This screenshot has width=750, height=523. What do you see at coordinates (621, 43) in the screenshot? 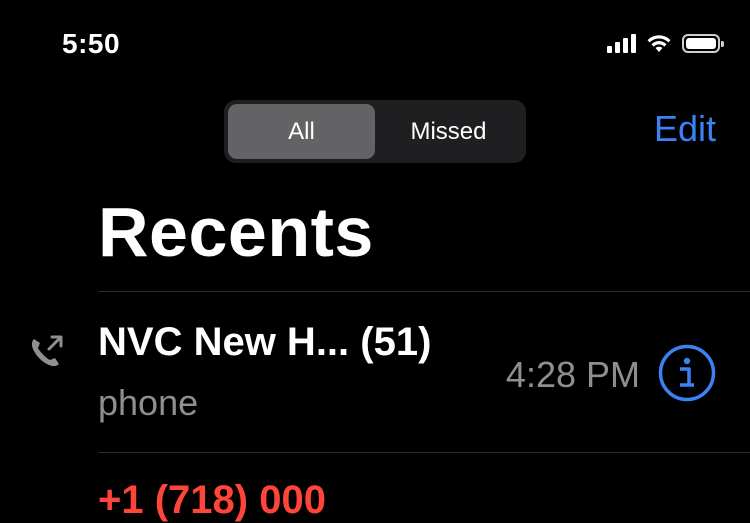
I see `cellular-signal-icon` at bounding box center [621, 43].